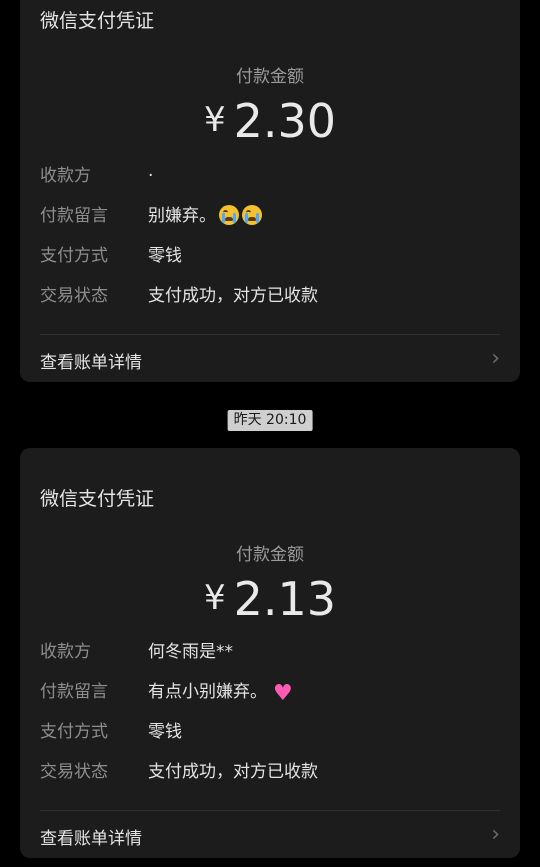  I want to click on amount-value: 2.13, so click(285, 599).